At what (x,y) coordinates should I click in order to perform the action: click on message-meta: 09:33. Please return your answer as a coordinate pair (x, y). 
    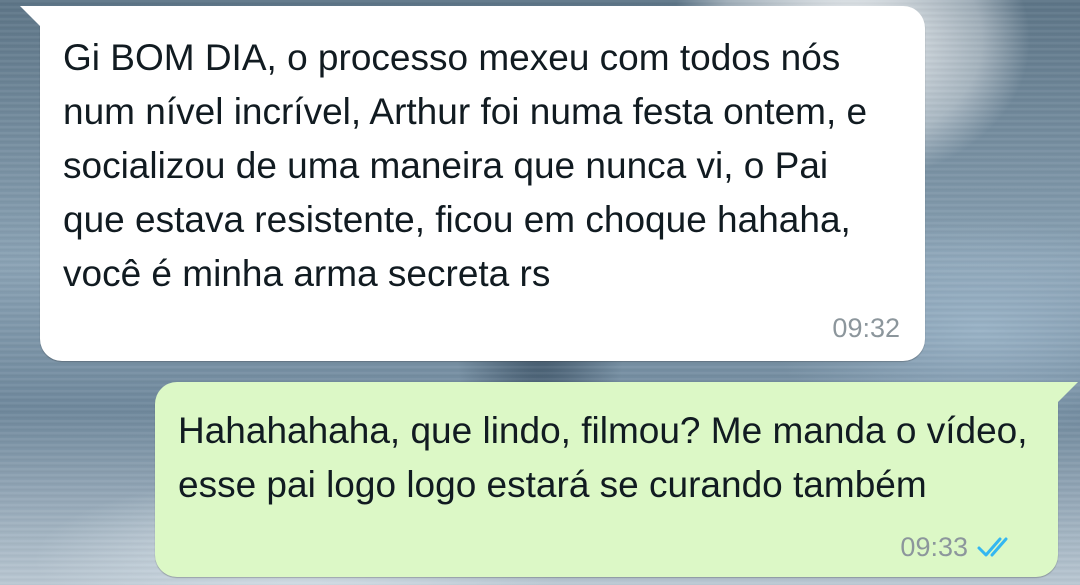
    Looking at the image, I should click on (960, 547).